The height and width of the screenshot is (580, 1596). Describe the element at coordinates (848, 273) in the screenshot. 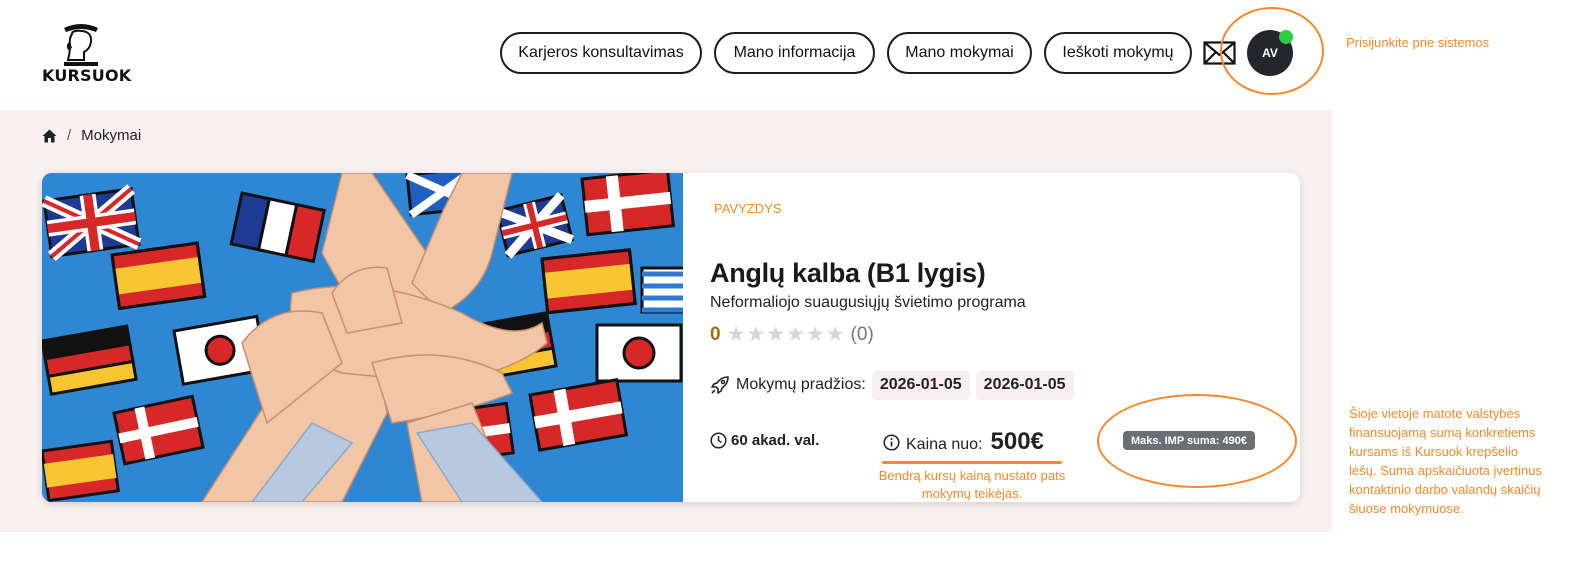

I see `course-title: Anglų kalba (B1 lygis)` at that location.